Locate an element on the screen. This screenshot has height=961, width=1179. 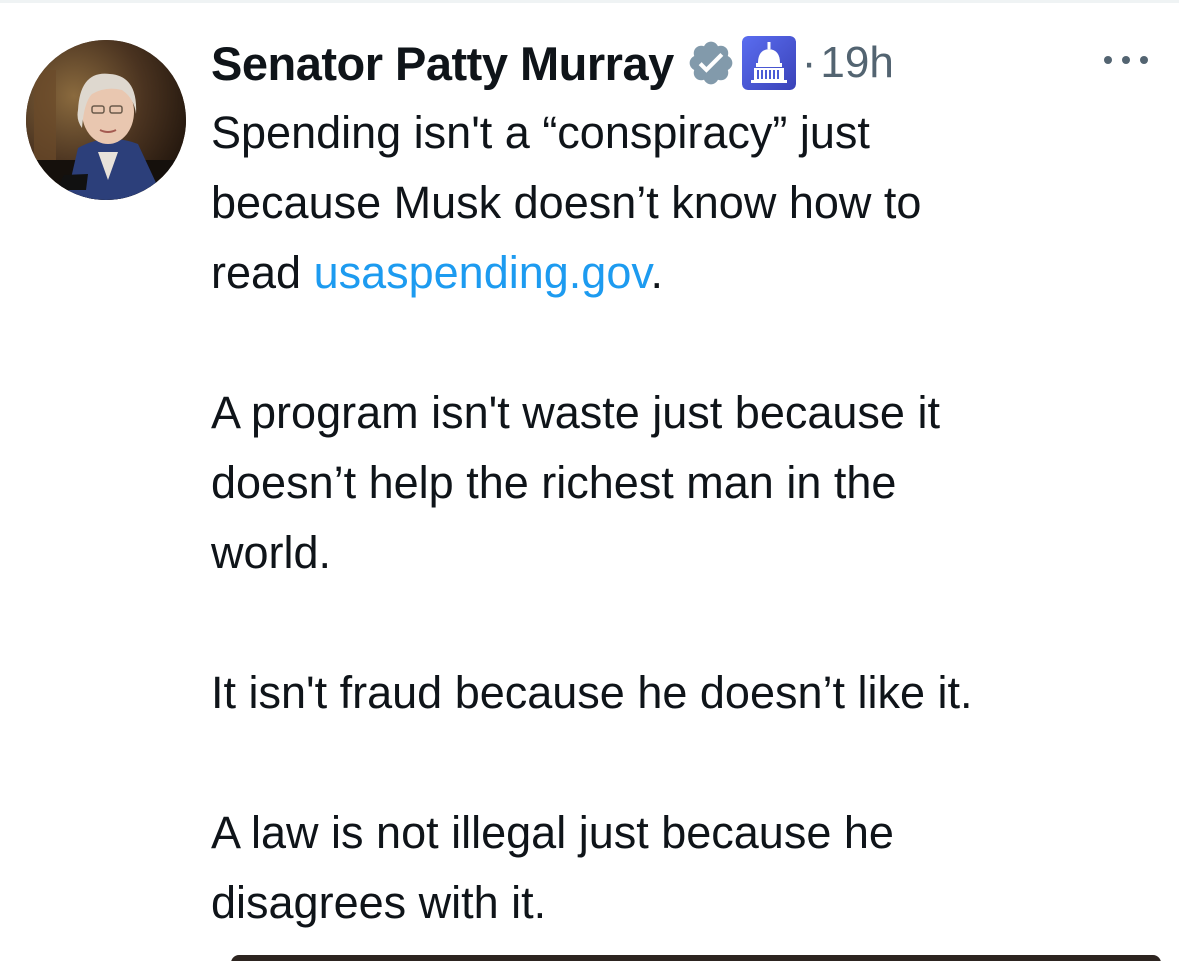
display-name: Senator Patty Murray is located at coordinates (442, 63).